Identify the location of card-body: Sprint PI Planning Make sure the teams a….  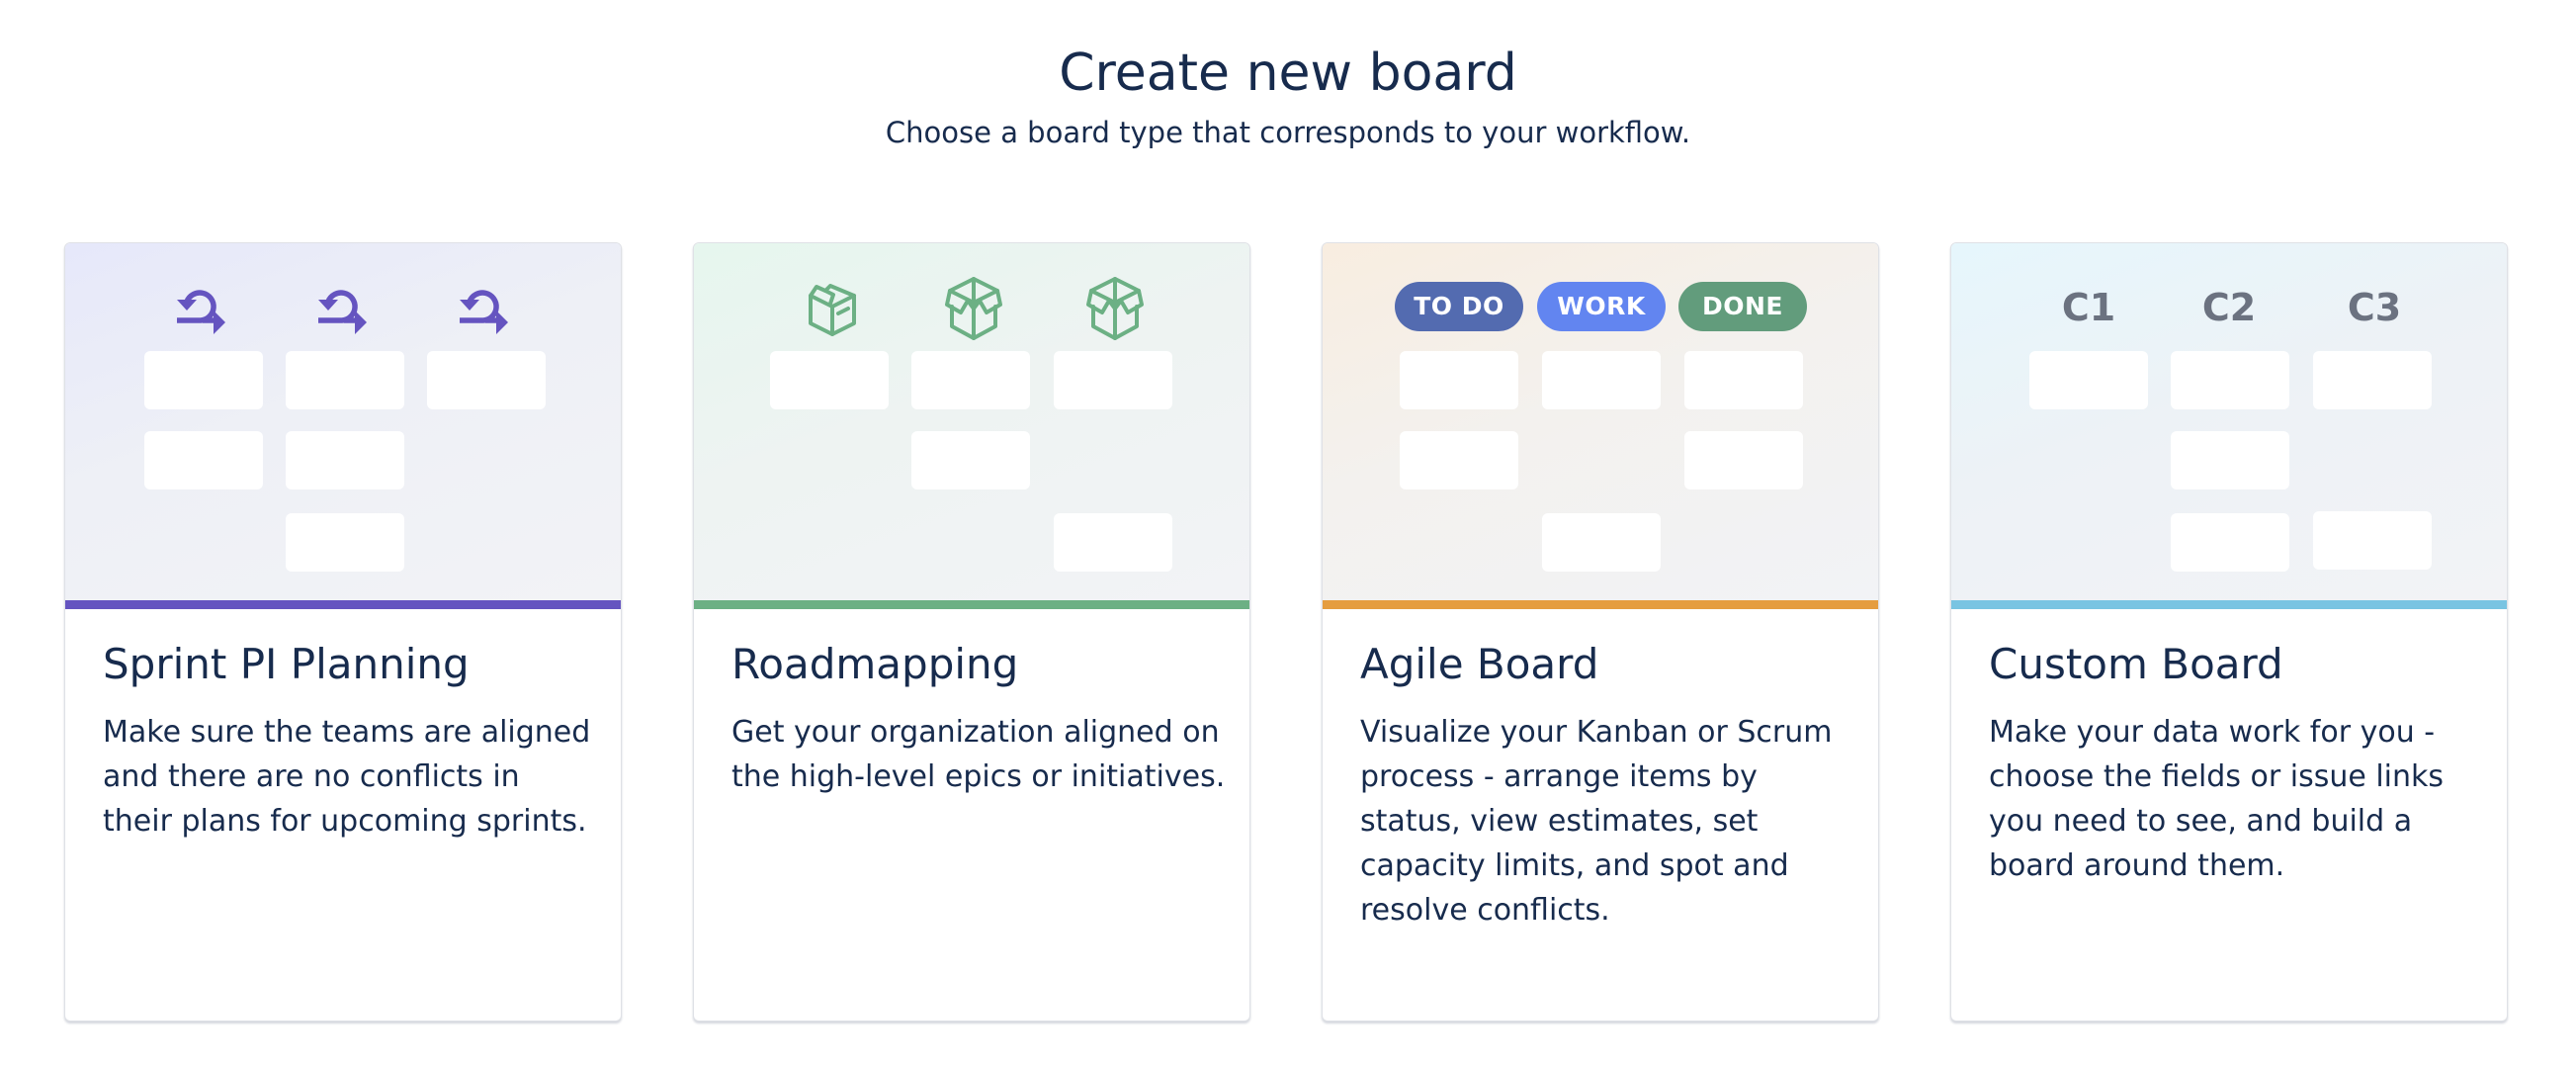
(343, 815).